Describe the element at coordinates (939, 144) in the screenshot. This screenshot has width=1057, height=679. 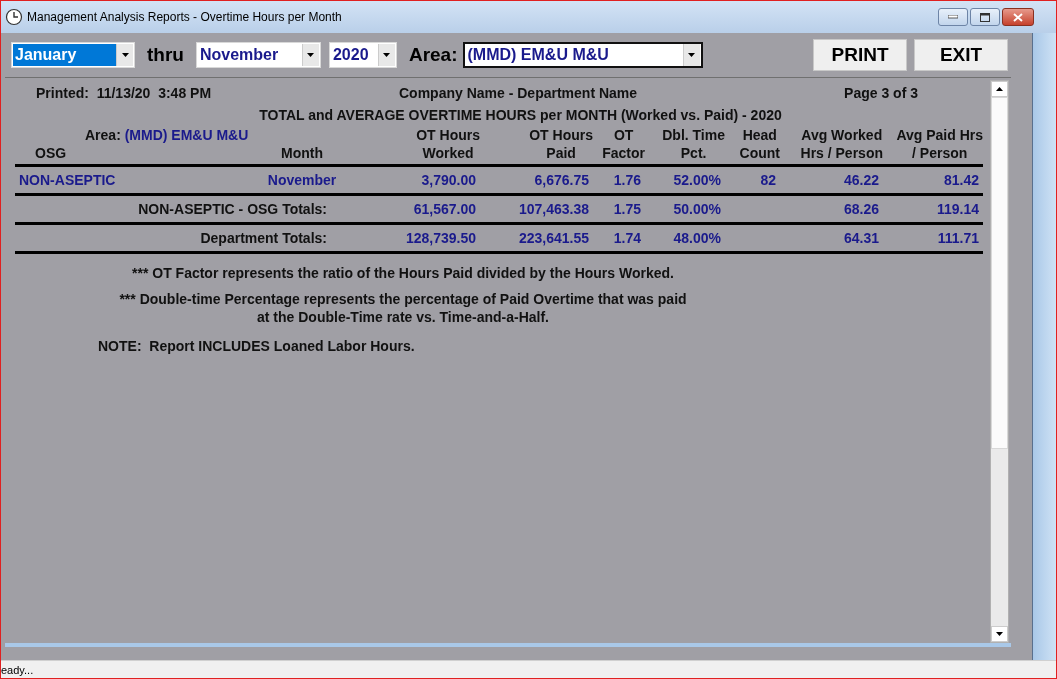
I see `column-header: Avg Paid Hrs / Person` at that location.